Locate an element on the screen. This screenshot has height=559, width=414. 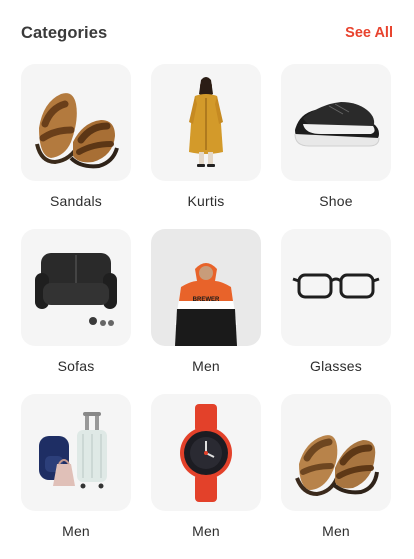
category-tile: BREWER is located at coordinates (206, 287).